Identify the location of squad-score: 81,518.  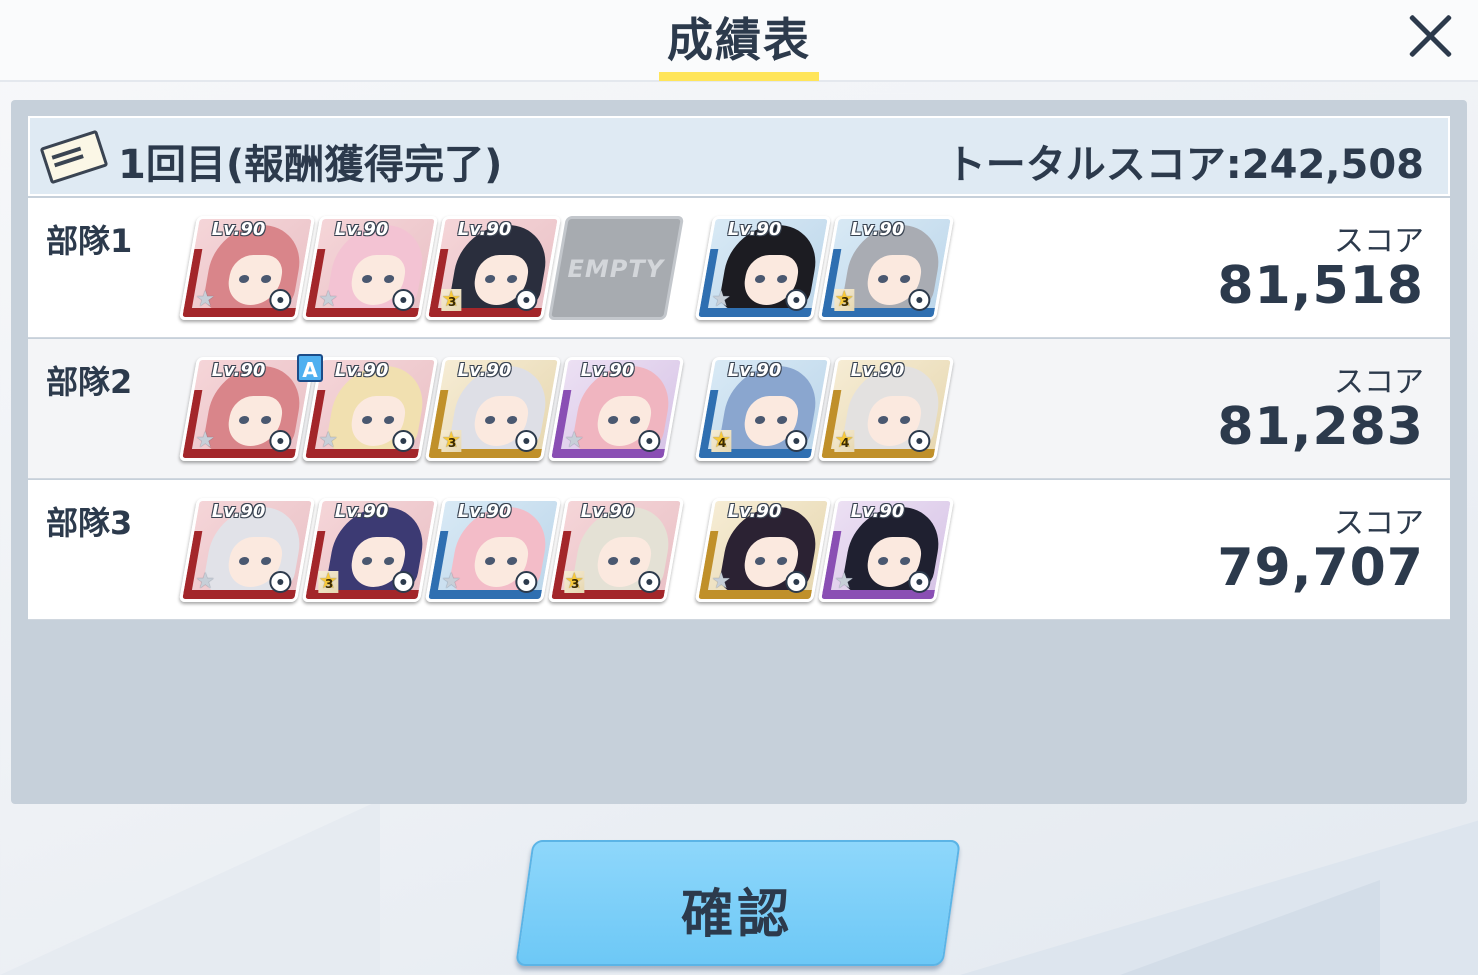
(1320, 286).